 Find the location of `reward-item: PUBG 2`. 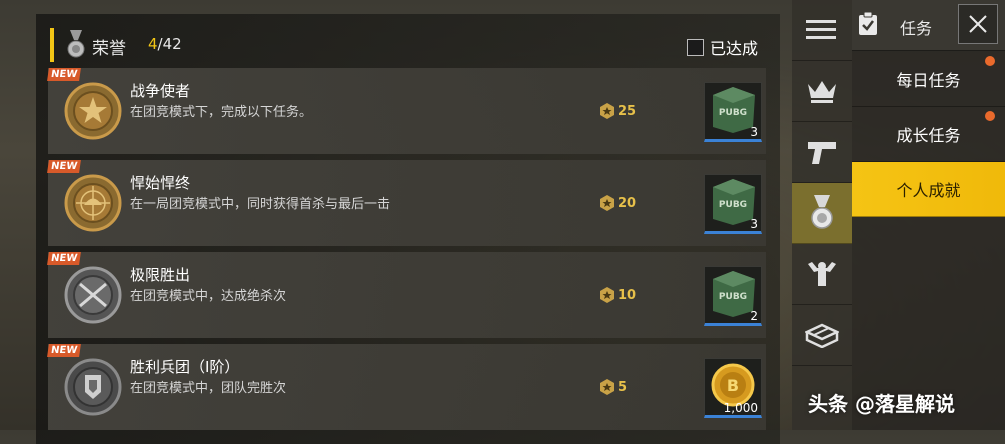

reward-item: PUBG 2 is located at coordinates (733, 296).